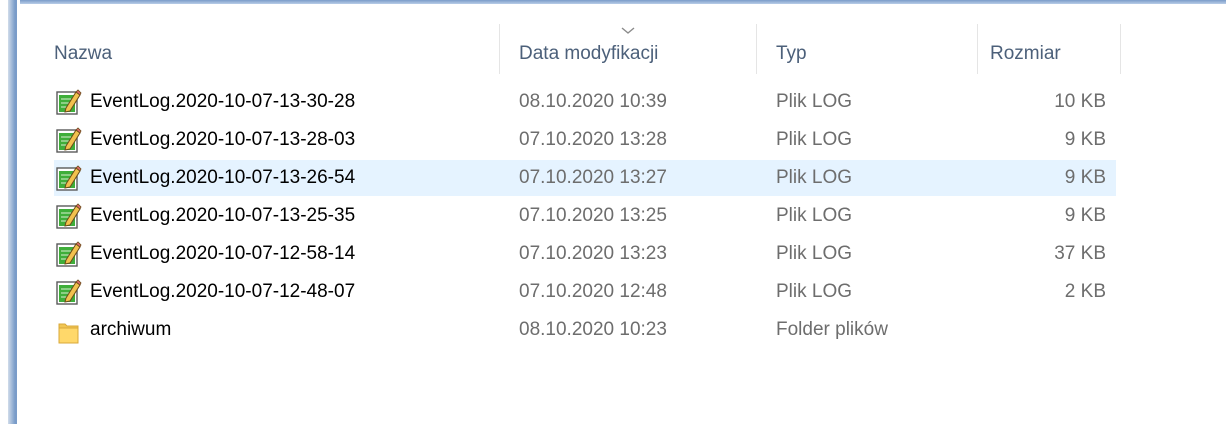 The height and width of the screenshot is (424, 1226). I want to click on folder-icon, so click(68, 333).